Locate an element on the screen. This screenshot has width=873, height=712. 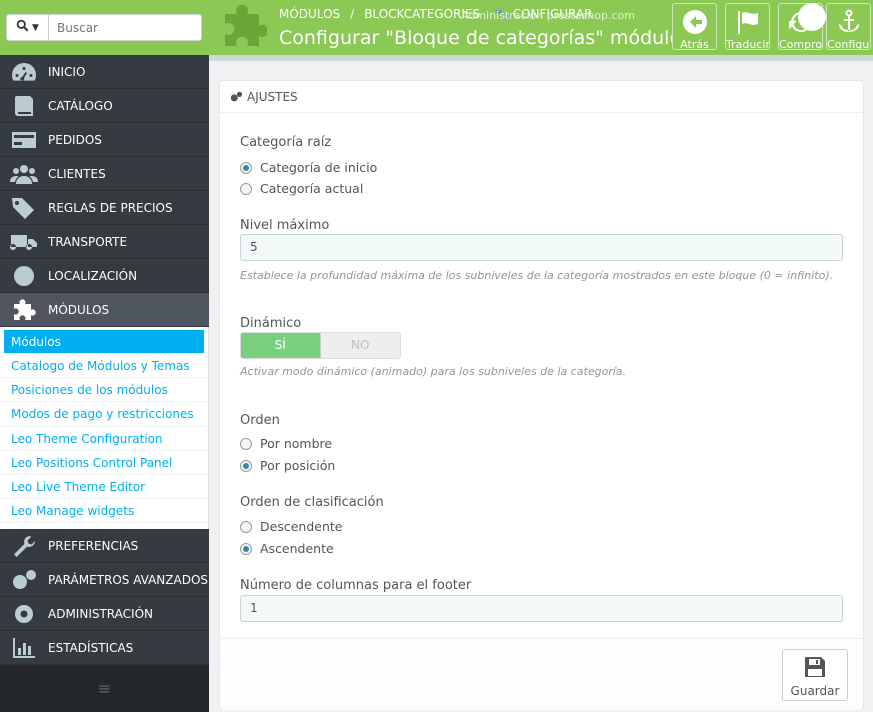
save-button: Guardar is located at coordinates (815, 675).